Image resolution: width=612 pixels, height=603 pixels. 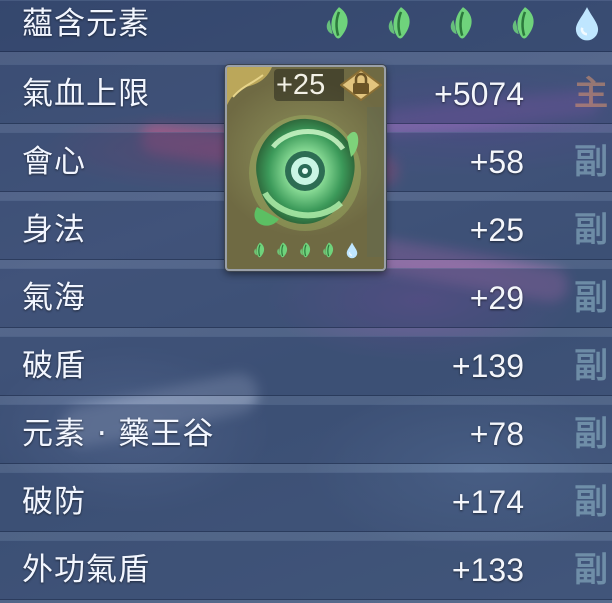 I want to click on lock-icon, so click(x=361, y=85).